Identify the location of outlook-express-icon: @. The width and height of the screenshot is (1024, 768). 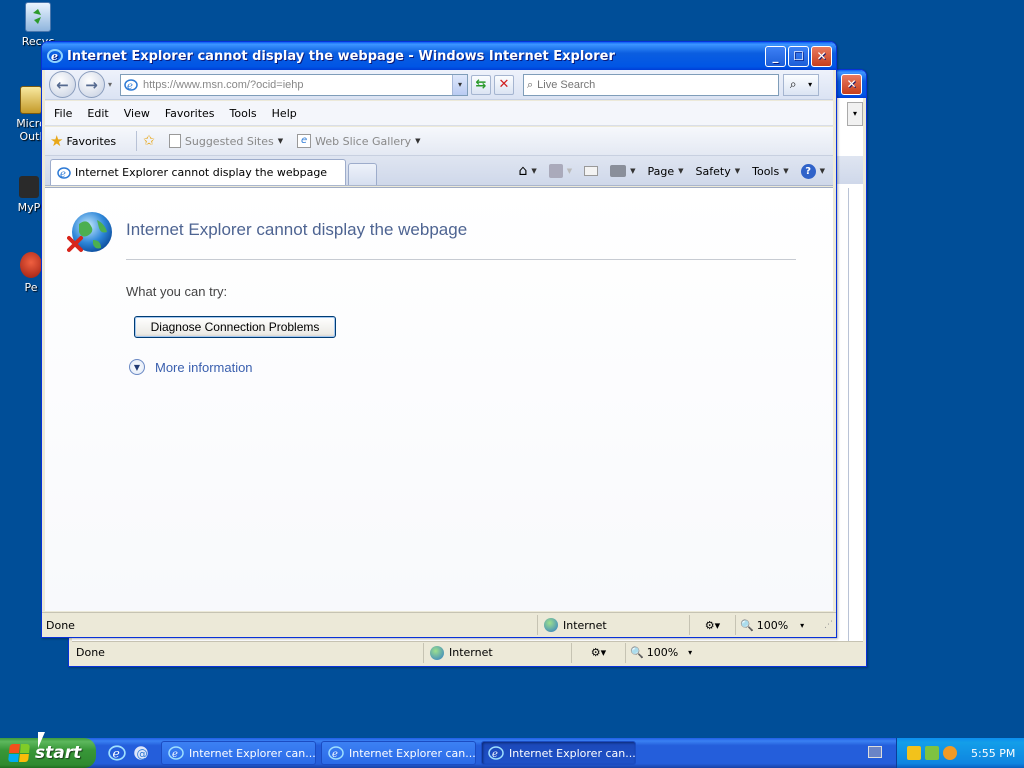
(141, 753).